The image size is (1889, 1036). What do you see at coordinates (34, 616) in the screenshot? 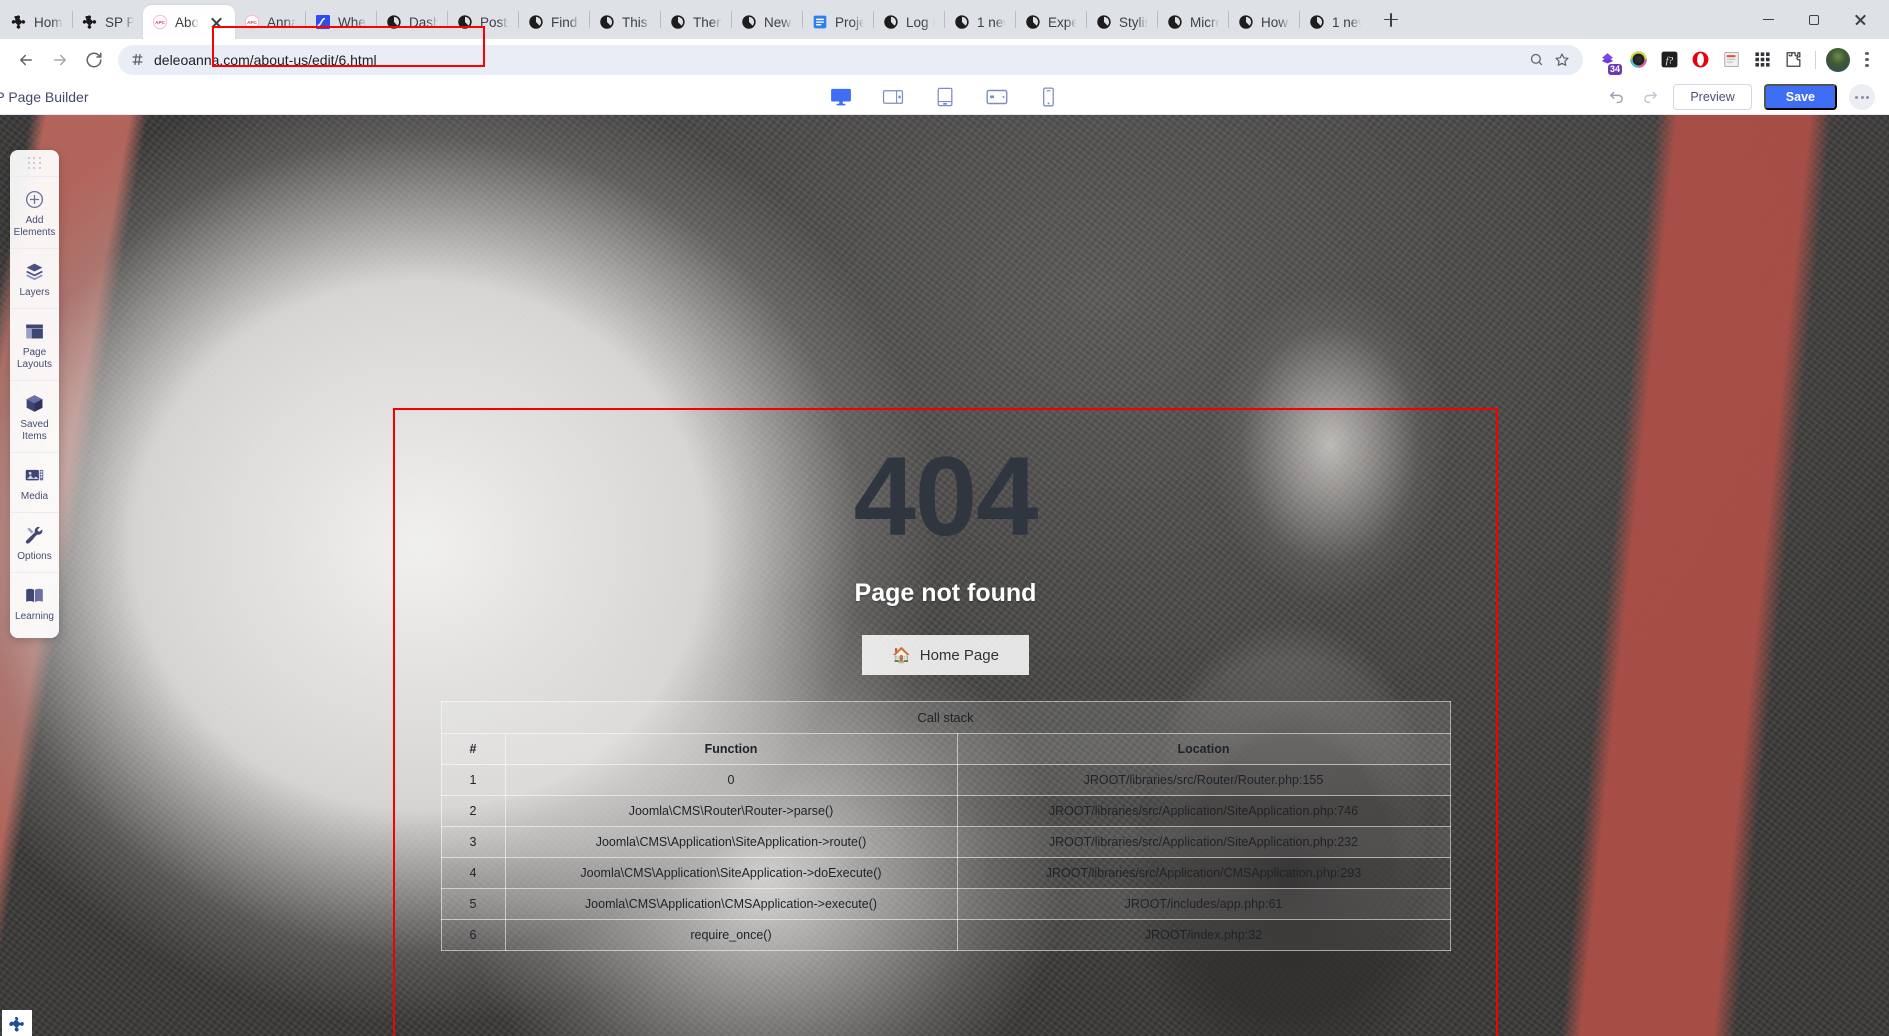
I see `sidebar-item-label: Learning` at bounding box center [34, 616].